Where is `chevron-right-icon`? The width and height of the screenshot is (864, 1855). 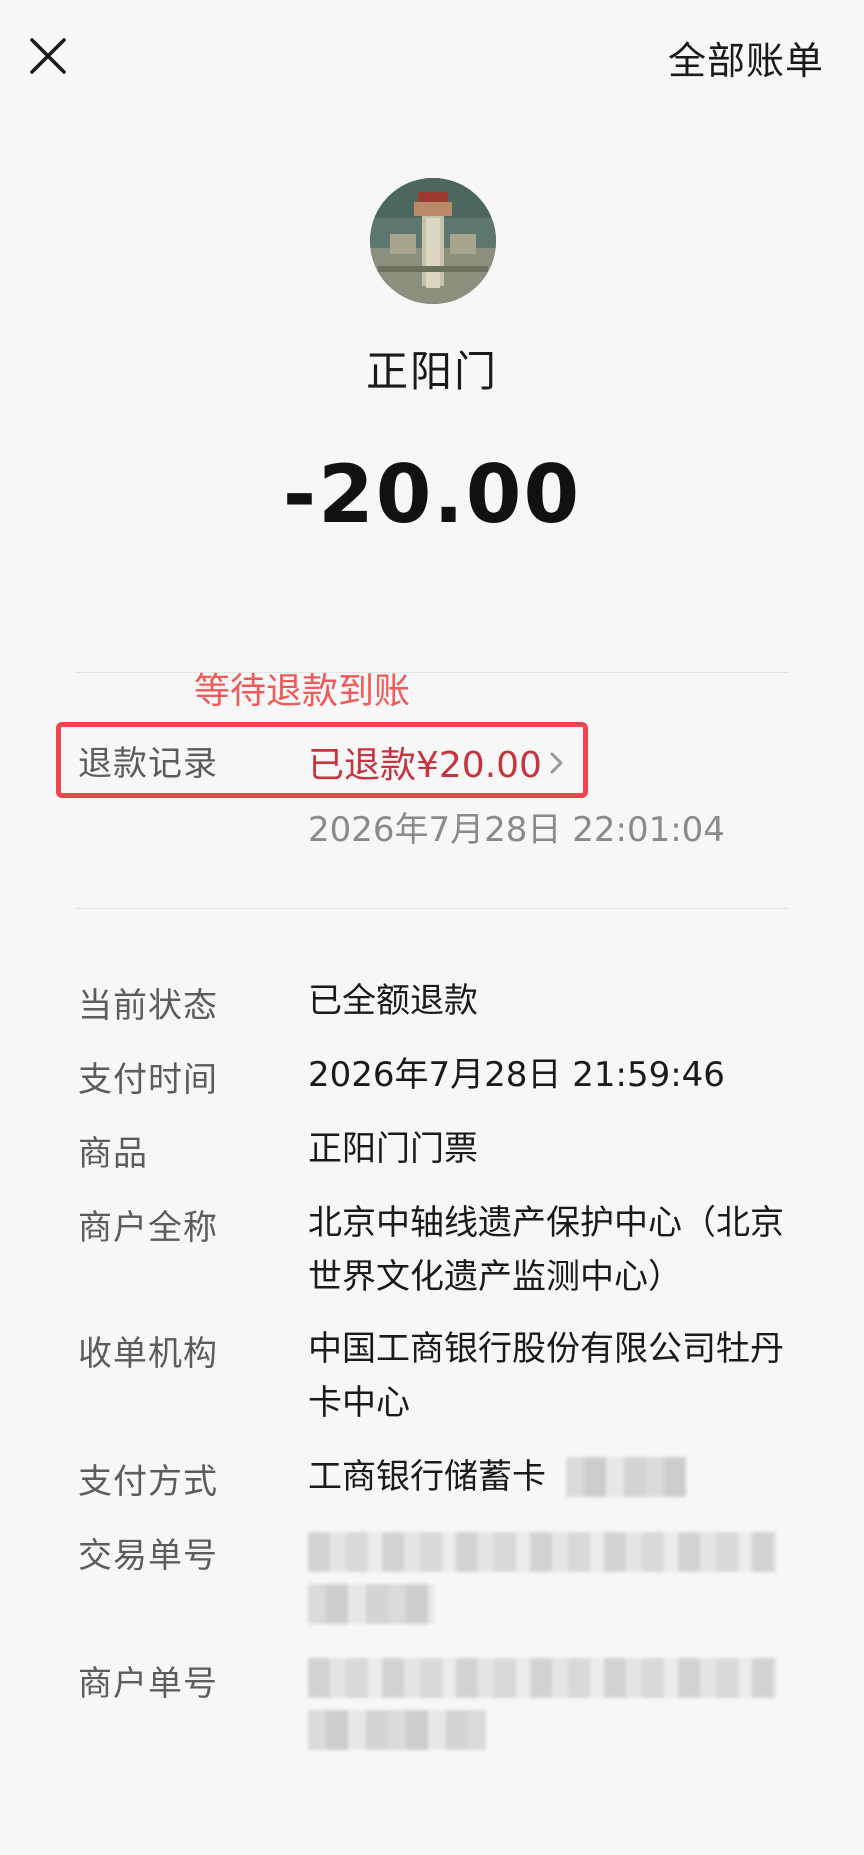 chevron-right-icon is located at coordinates (557, 763).